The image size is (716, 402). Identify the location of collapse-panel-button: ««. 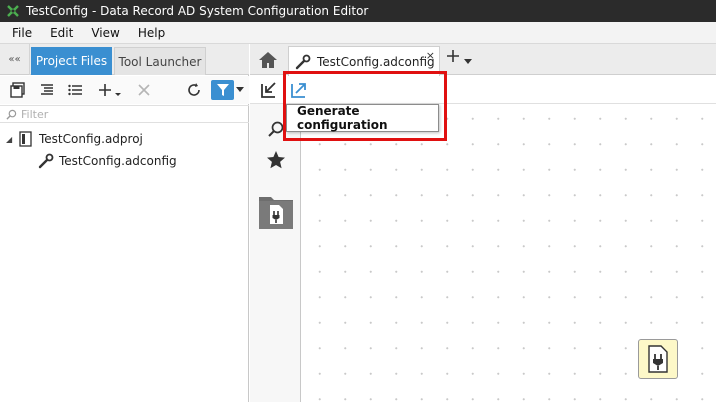
(15, 59).